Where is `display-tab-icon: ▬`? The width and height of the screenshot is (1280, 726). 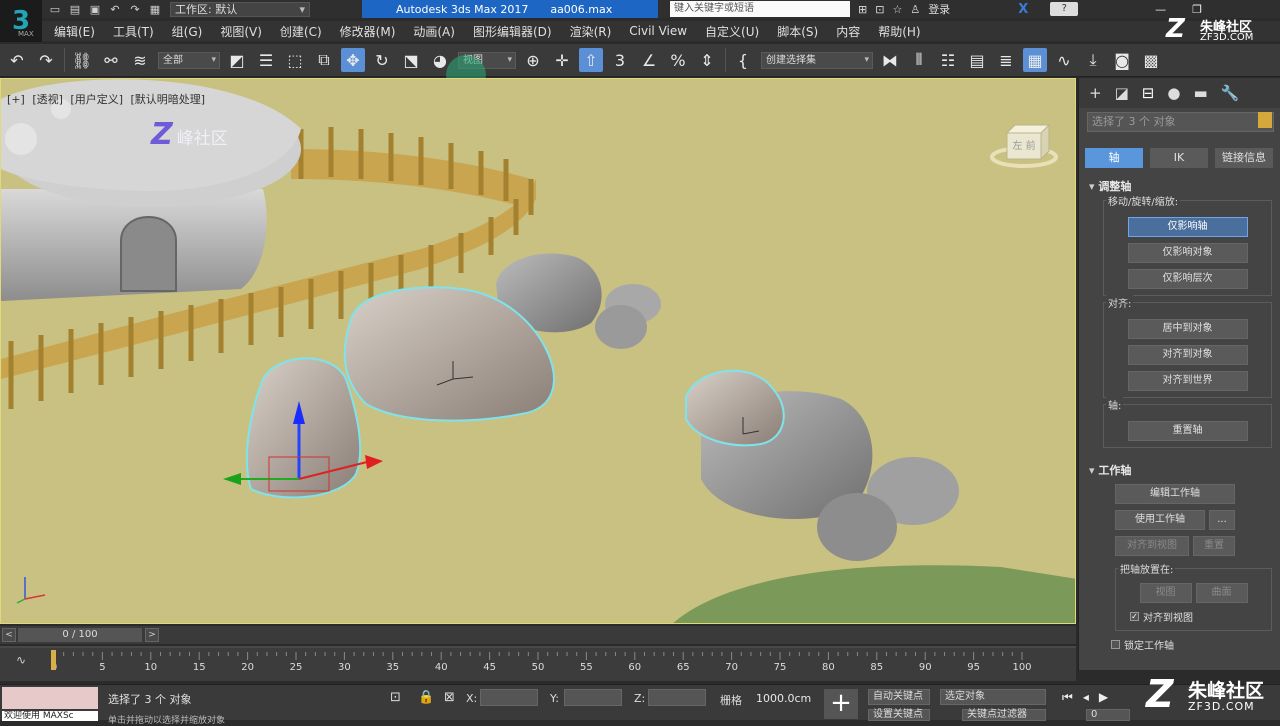 display-tab-icon: ▬ is located at coordinates (1200, 93).